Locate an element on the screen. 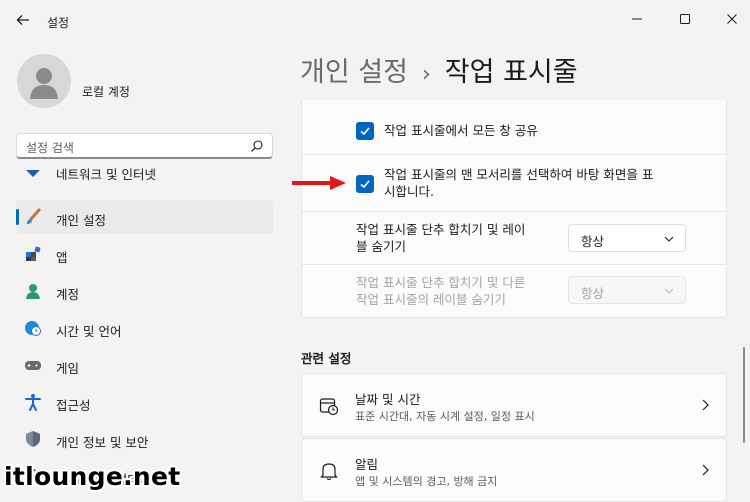  related-settings-title: 관련 설정 is located at coordinates (326, 358).